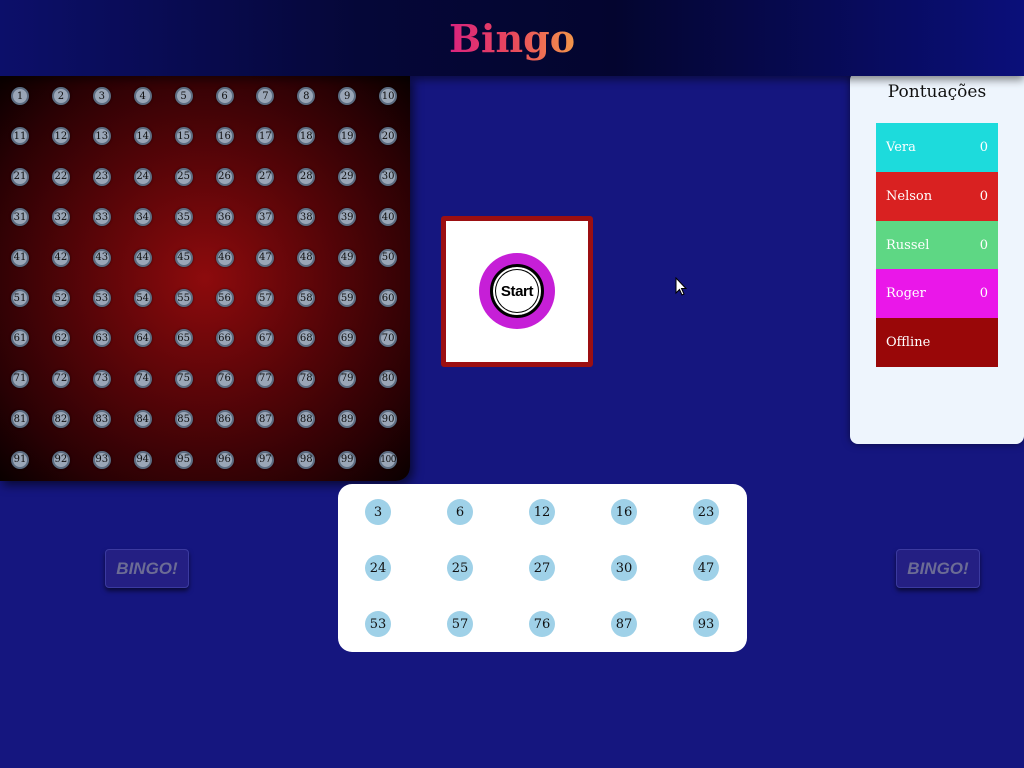 This screenshot has width=1024, height=768. Describe the element at coordinates (306, 217) in the screenshot. I see `board-ball: 38` at that location.